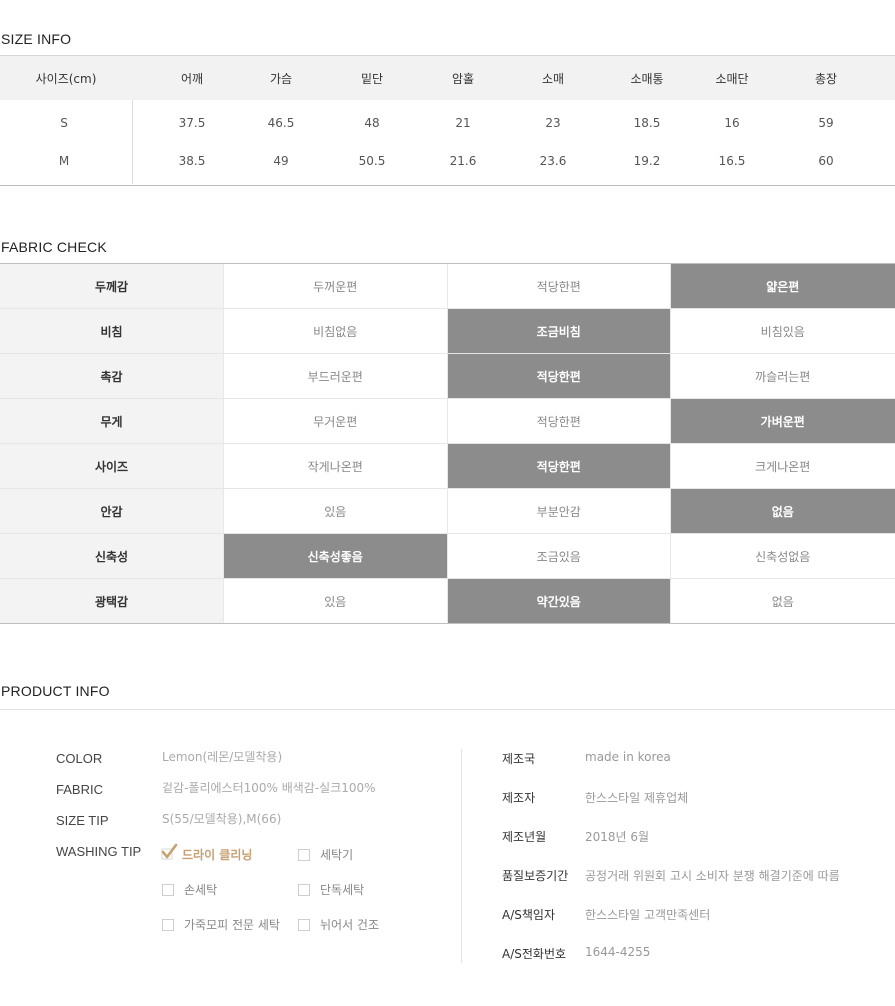 Image resolution: width=895 pixels, height=1006 pixels. What do you see at coordinates (648, 915) in the screenshot?
I see `detail-value: 한스스타일 고객만족센터` at bounding box center [648, 915].